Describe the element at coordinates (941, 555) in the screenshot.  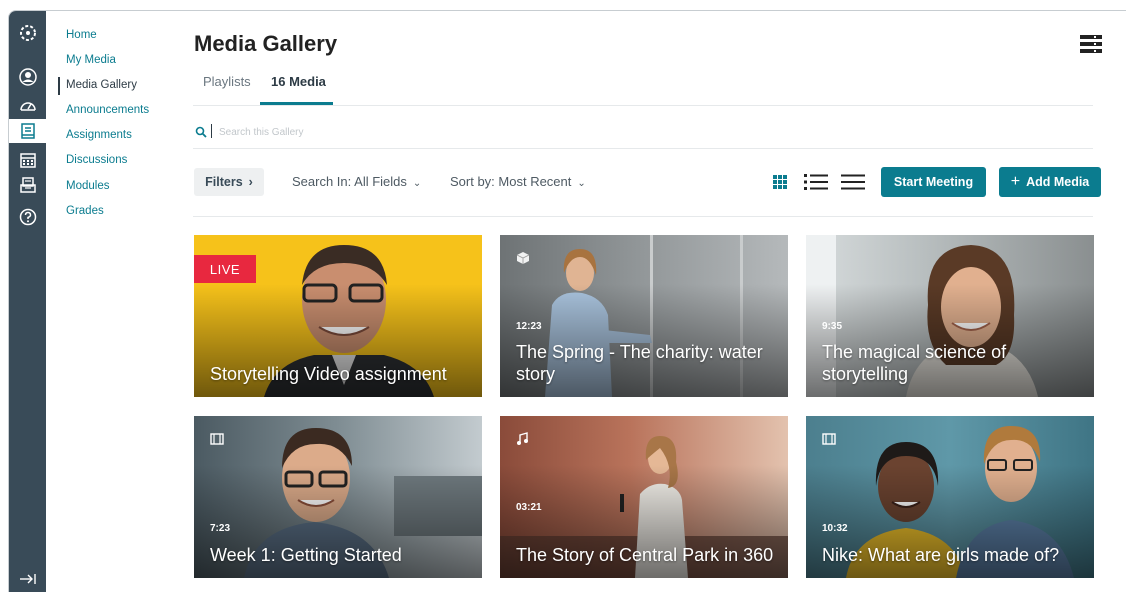
I see `card-title: Nike: What are girls made of?` at that location.